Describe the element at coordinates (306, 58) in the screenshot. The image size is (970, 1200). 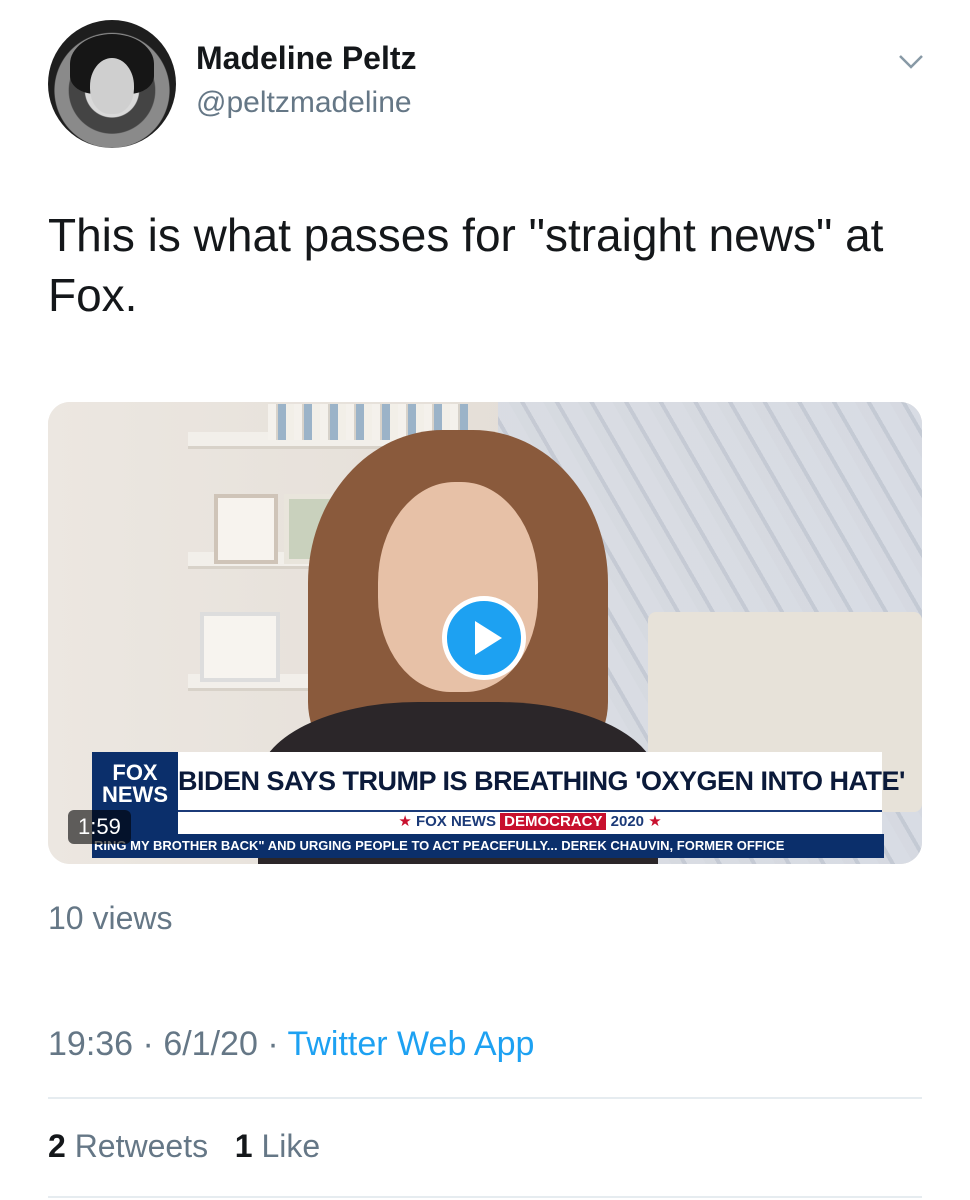
I see `author-name: Madeline Peltz` at that location.